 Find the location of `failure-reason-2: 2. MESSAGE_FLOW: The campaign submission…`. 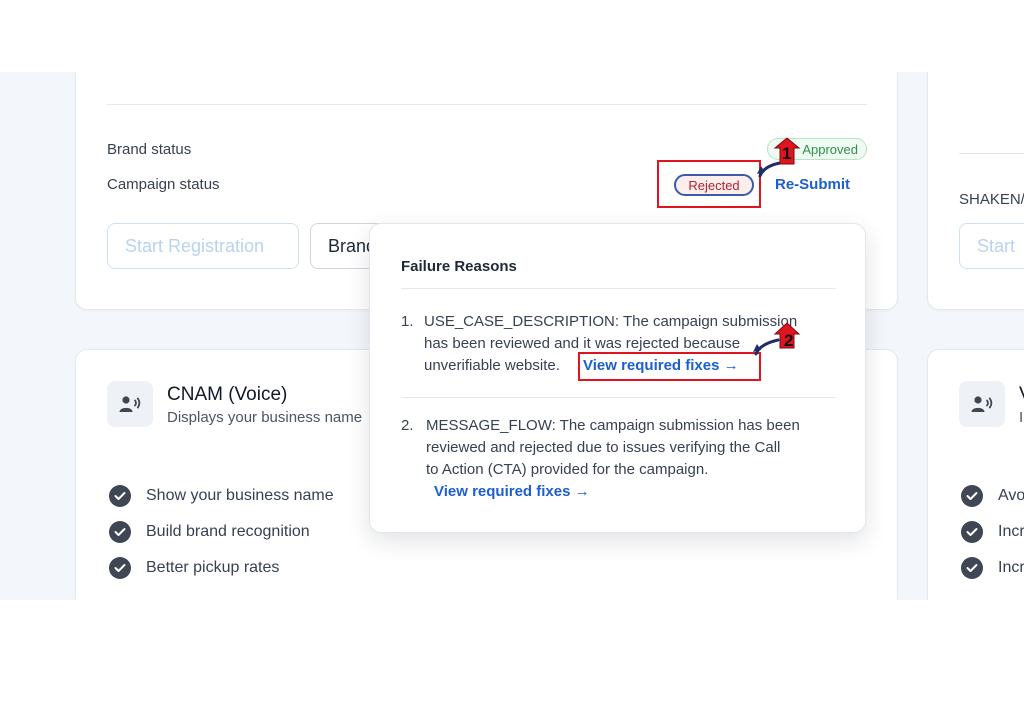

failure-reason-2: 2. MESSAGE_FLOW: The campaign submission… is located at coordinates (631, 450).